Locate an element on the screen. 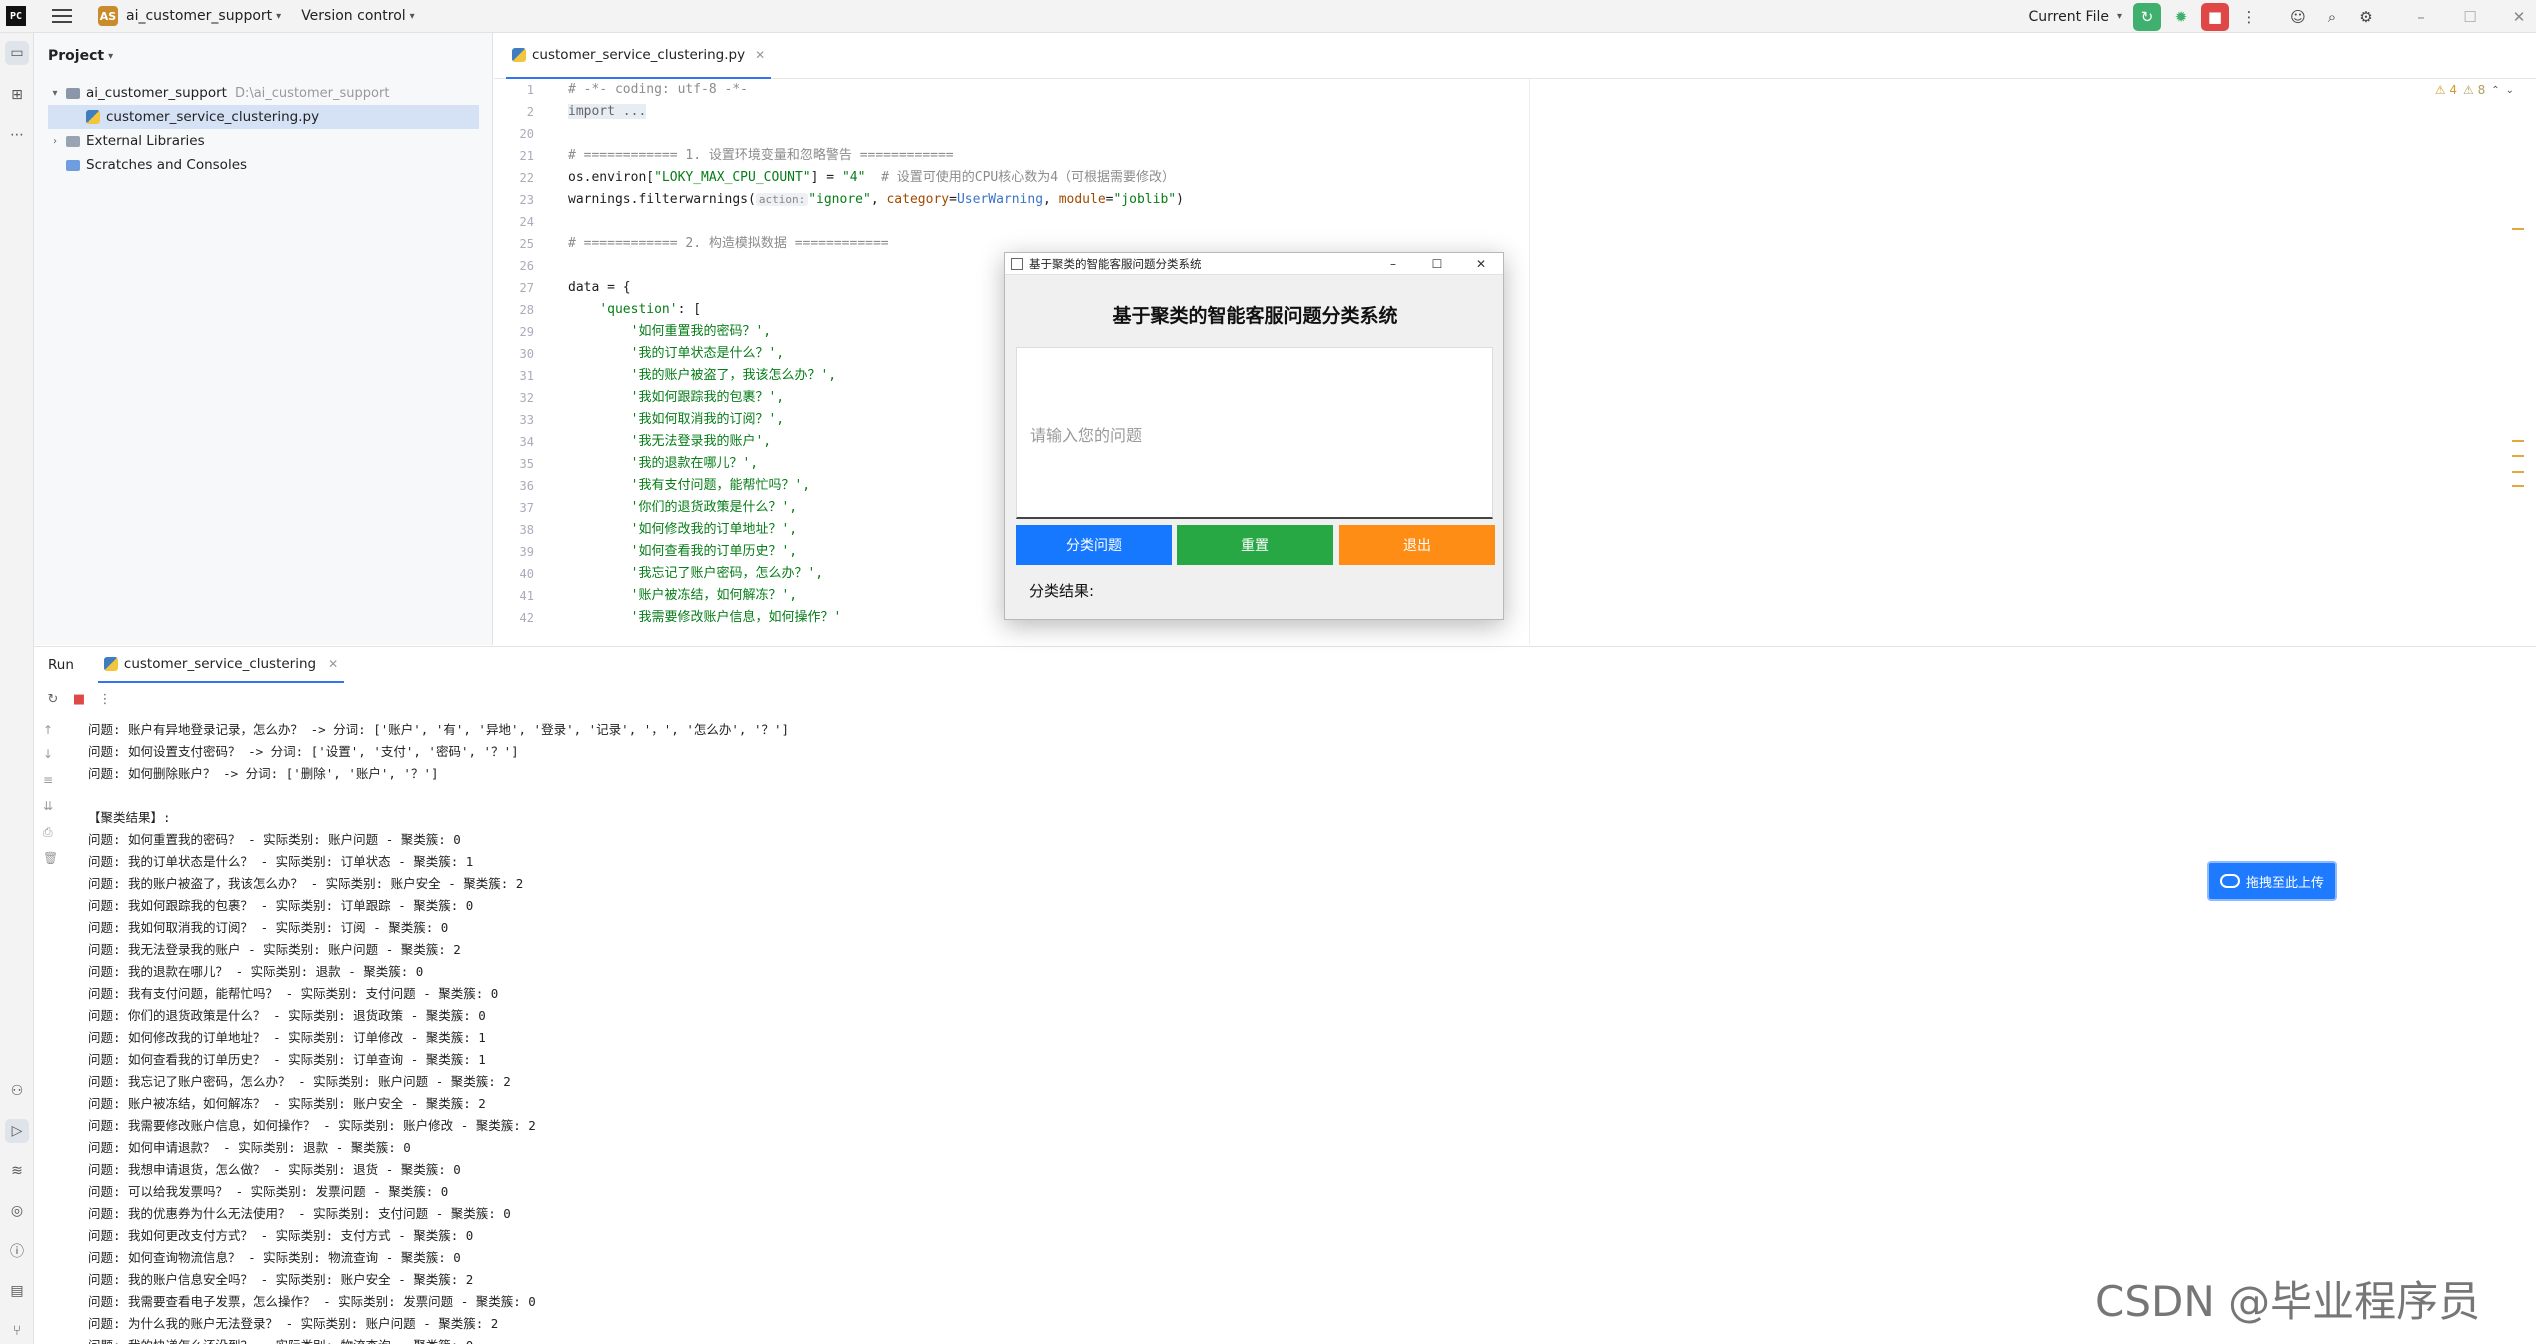 The height and width of the screenshot is (1344, 2536). inspection-widget: ⚠ 4 ⚠ 8 ⌃ ⌄ is located at coordinates (2471, 90).